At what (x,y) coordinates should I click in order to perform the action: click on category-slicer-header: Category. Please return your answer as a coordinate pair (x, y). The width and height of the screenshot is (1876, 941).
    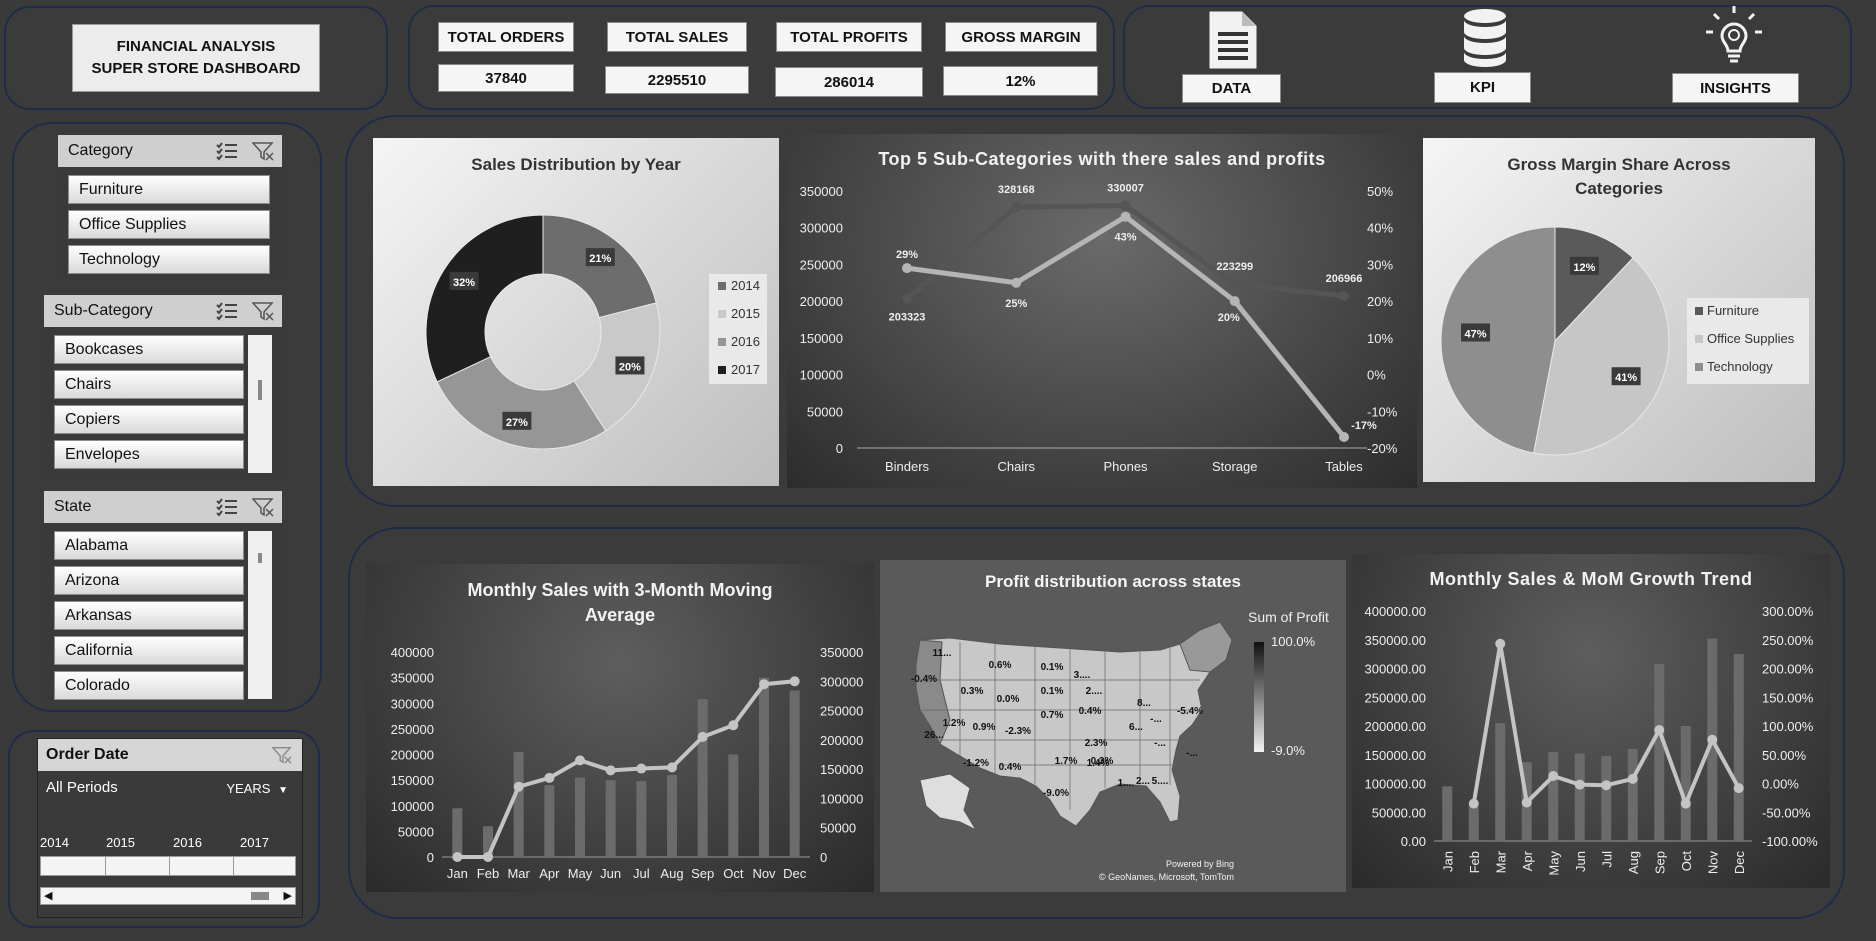
    Looking at the image, I should click on (170, 151).